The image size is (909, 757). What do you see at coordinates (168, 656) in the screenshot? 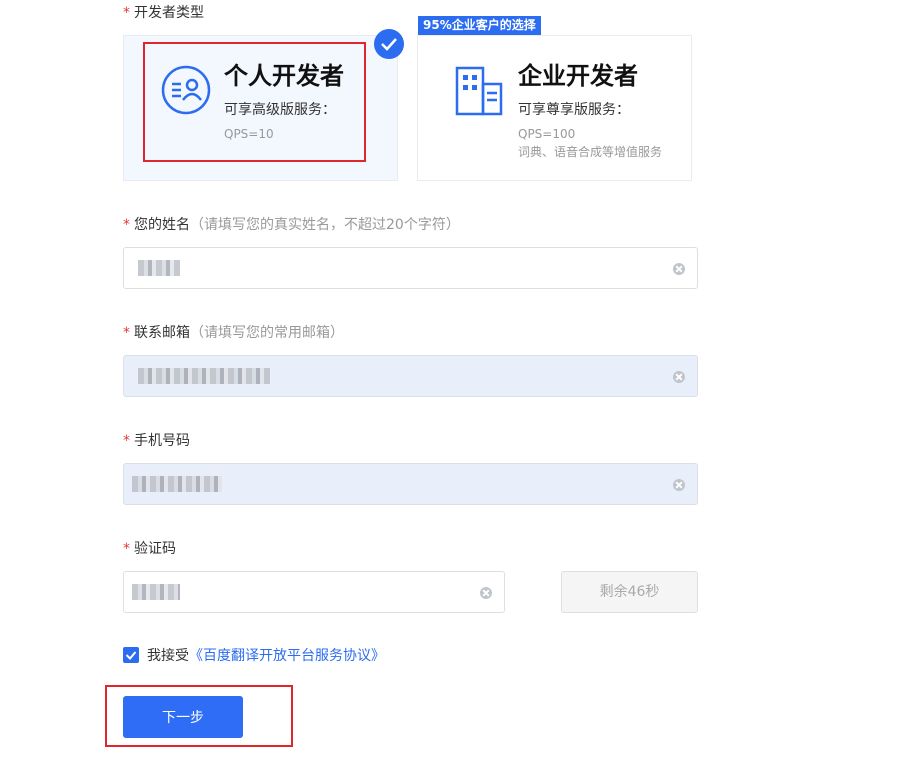
I see `agreement-prefix: 我接受` at bounding box center [168, 656].